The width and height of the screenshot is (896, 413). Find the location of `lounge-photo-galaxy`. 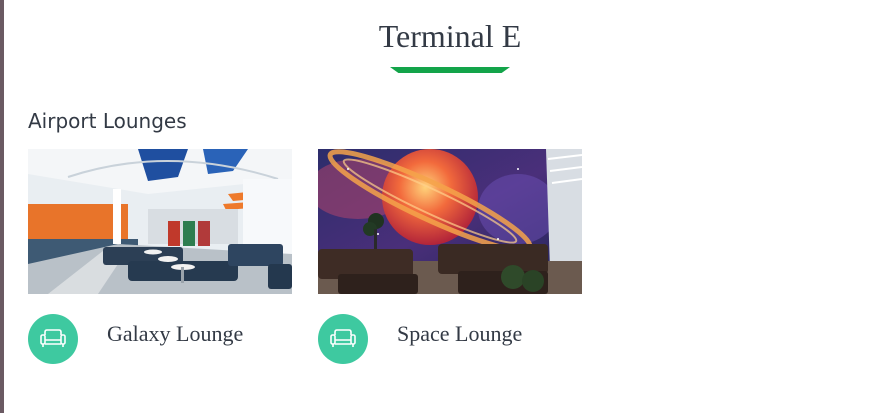

lounge-photo-galaxy is located at coordinates (160, 221).